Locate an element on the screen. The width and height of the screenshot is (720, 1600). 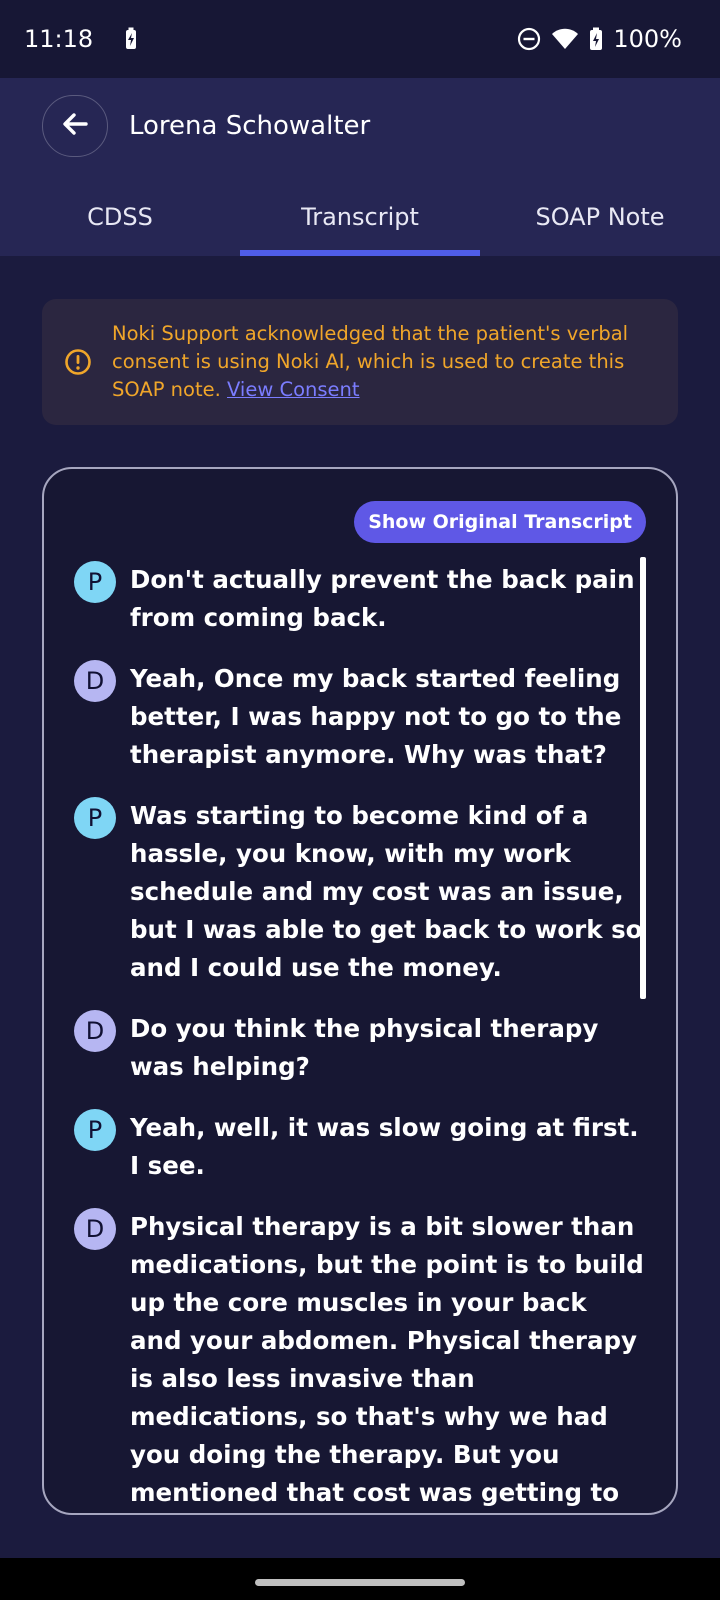
back-button is located at coordinates (75, 126).